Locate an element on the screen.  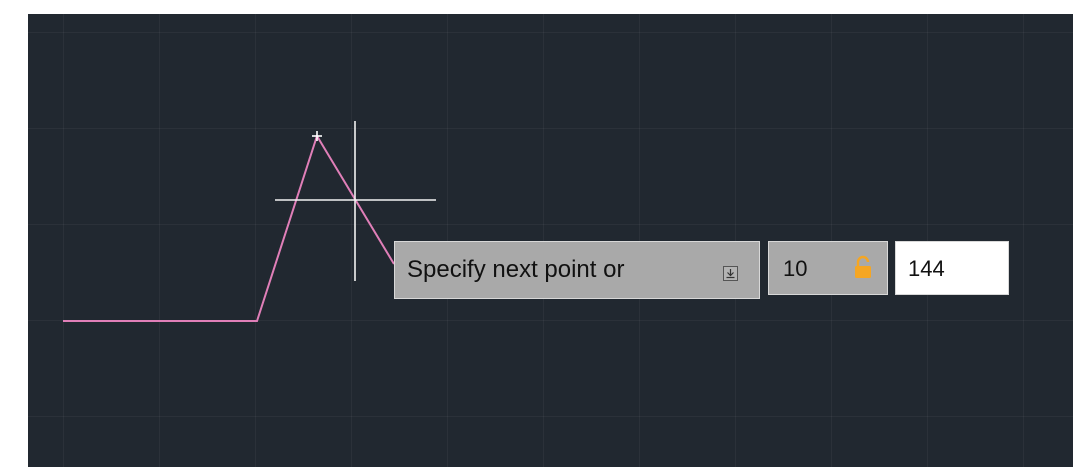
vertex-marker-icon is located at coordinates (317, 136).